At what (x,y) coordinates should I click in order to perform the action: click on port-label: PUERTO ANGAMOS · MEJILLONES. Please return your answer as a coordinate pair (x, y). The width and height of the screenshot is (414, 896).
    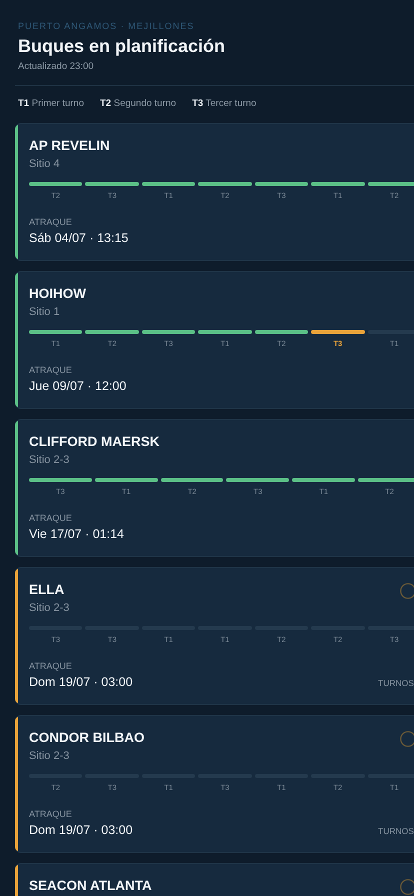
    Looking at the image, I should click on (107, 26).